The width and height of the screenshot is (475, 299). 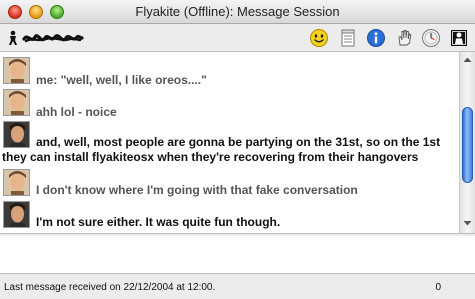 What do you see at coordinates (467, 223) in the screenshot?
I see `scroll-down-arrow-icon` at bounding box center [467, 223].